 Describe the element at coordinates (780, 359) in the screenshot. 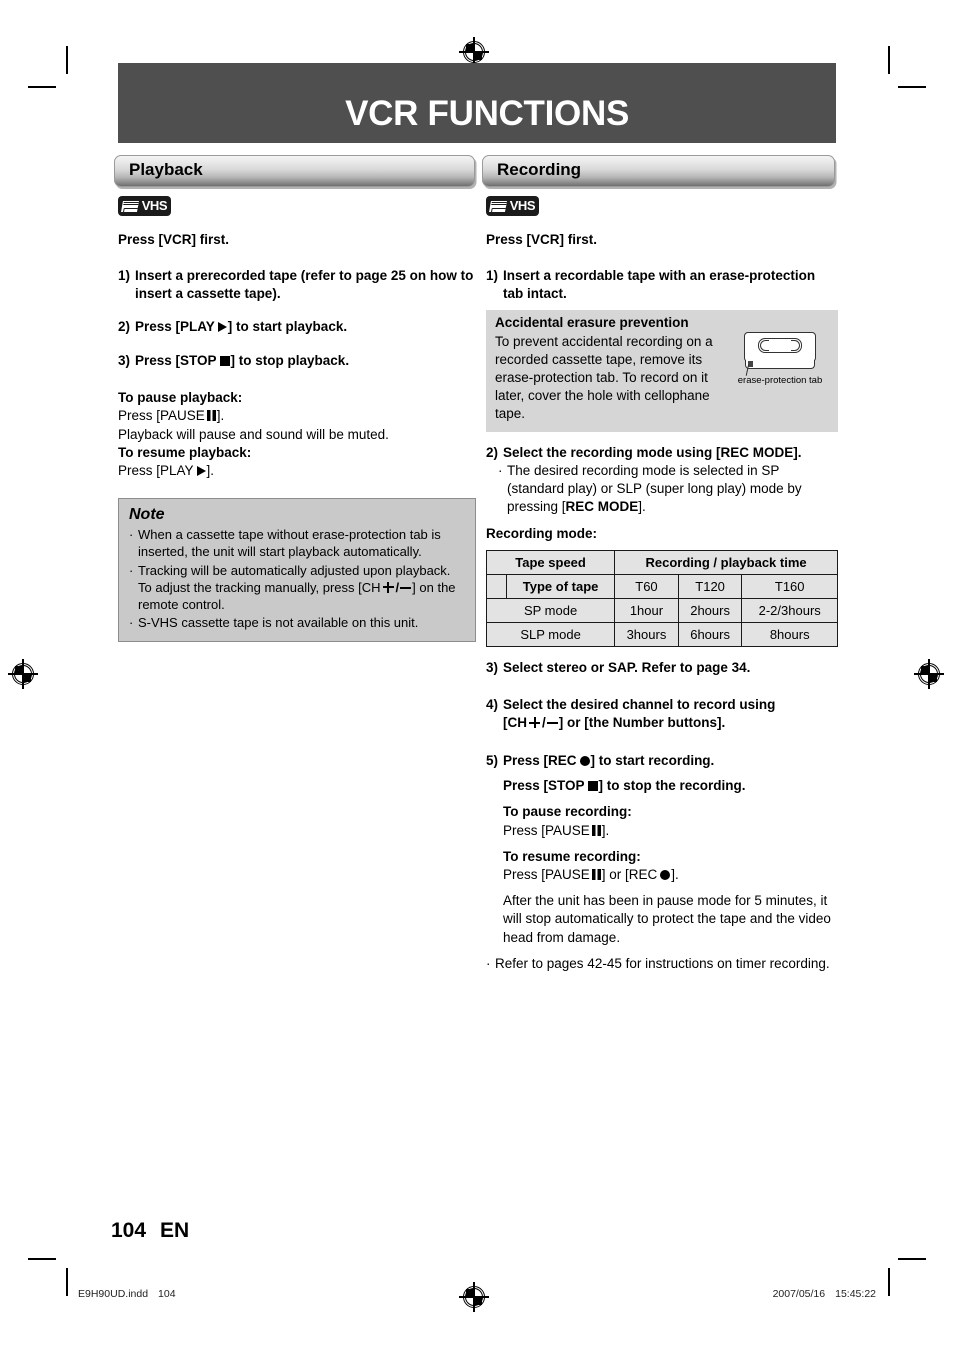

I see `cassette-figure: erase-protection tab` at that location.